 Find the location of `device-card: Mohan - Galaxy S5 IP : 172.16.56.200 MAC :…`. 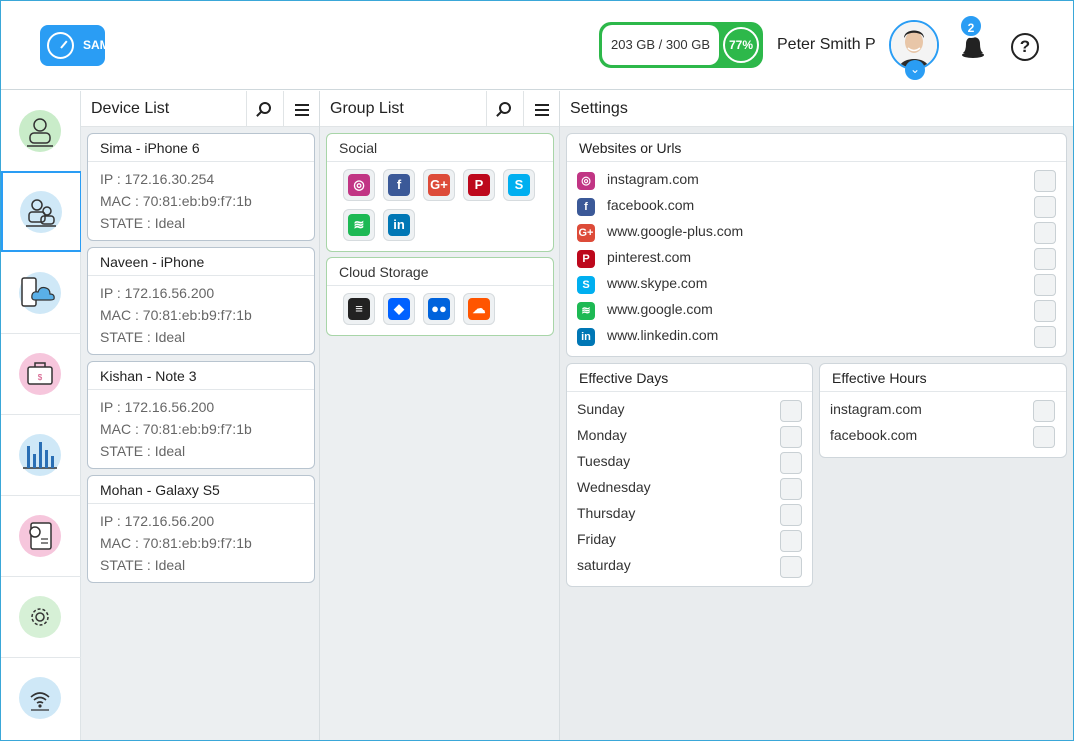

device-card: Mohan - Galaxy S5 IP : 172.16.56.200 MAC :… is located at coordinates (201, 529).